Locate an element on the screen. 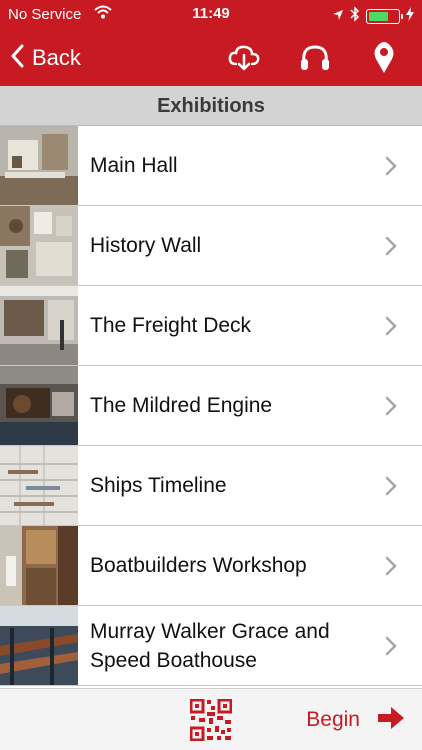 The height and width of the screenshot is (750, 422). bluetooth-icon is located at coordinates (355, 16).